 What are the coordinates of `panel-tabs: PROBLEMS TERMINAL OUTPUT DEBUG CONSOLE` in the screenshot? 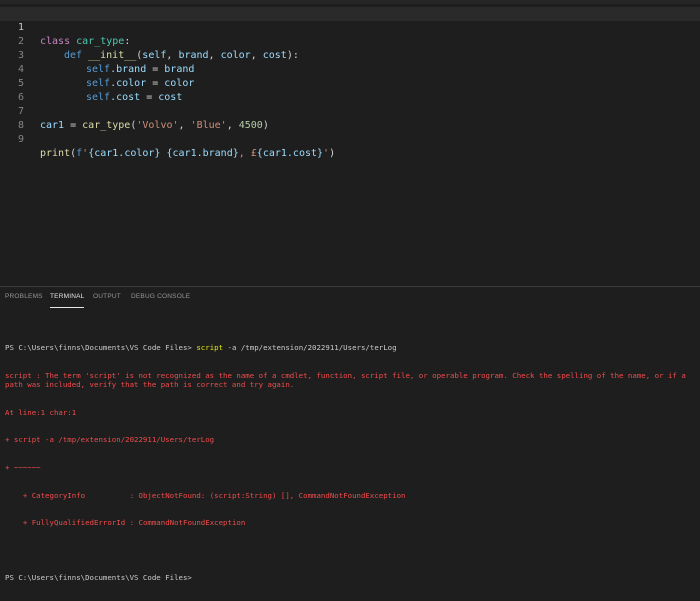 It's located at (350, 298).